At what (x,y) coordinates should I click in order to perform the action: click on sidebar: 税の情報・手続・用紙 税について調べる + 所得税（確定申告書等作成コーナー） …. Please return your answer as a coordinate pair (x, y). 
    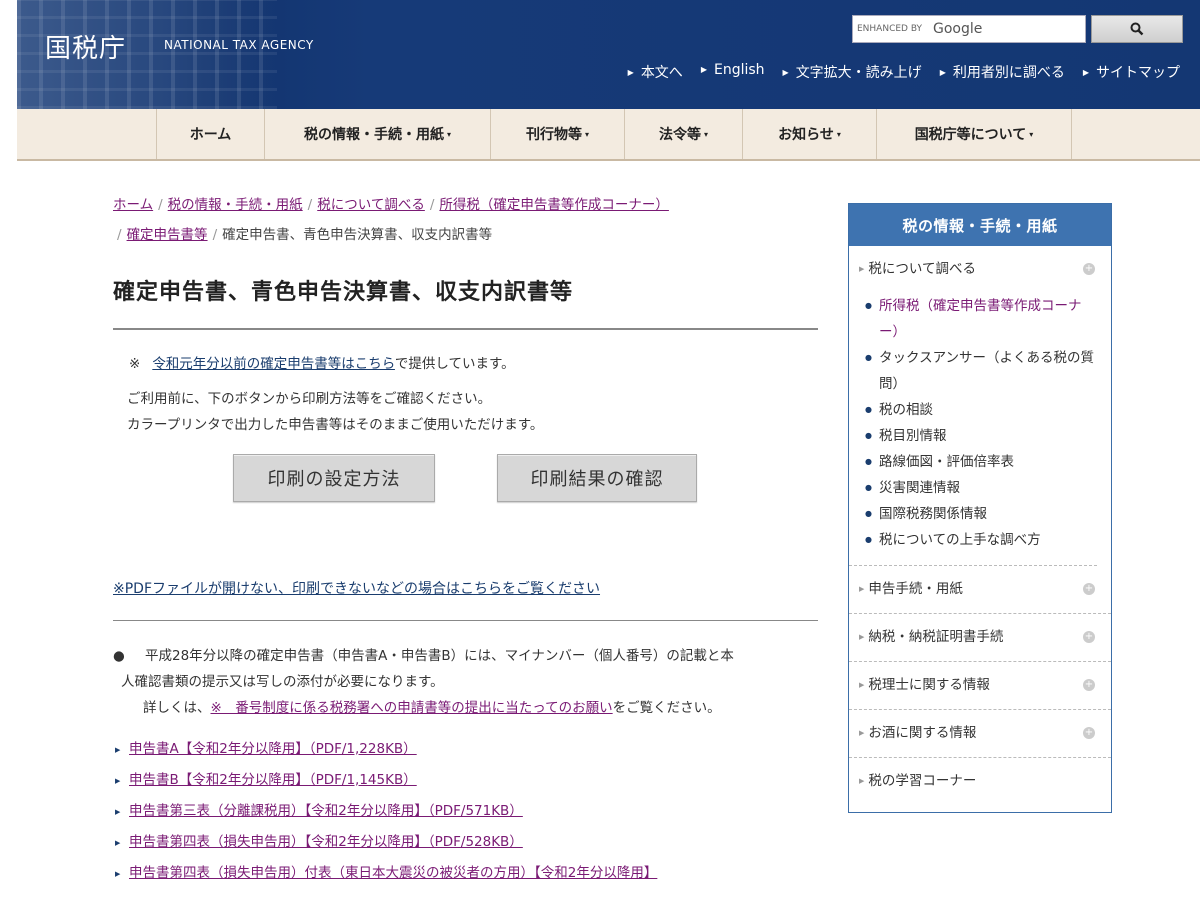
    Looking at the image, I should click on (980, 508).